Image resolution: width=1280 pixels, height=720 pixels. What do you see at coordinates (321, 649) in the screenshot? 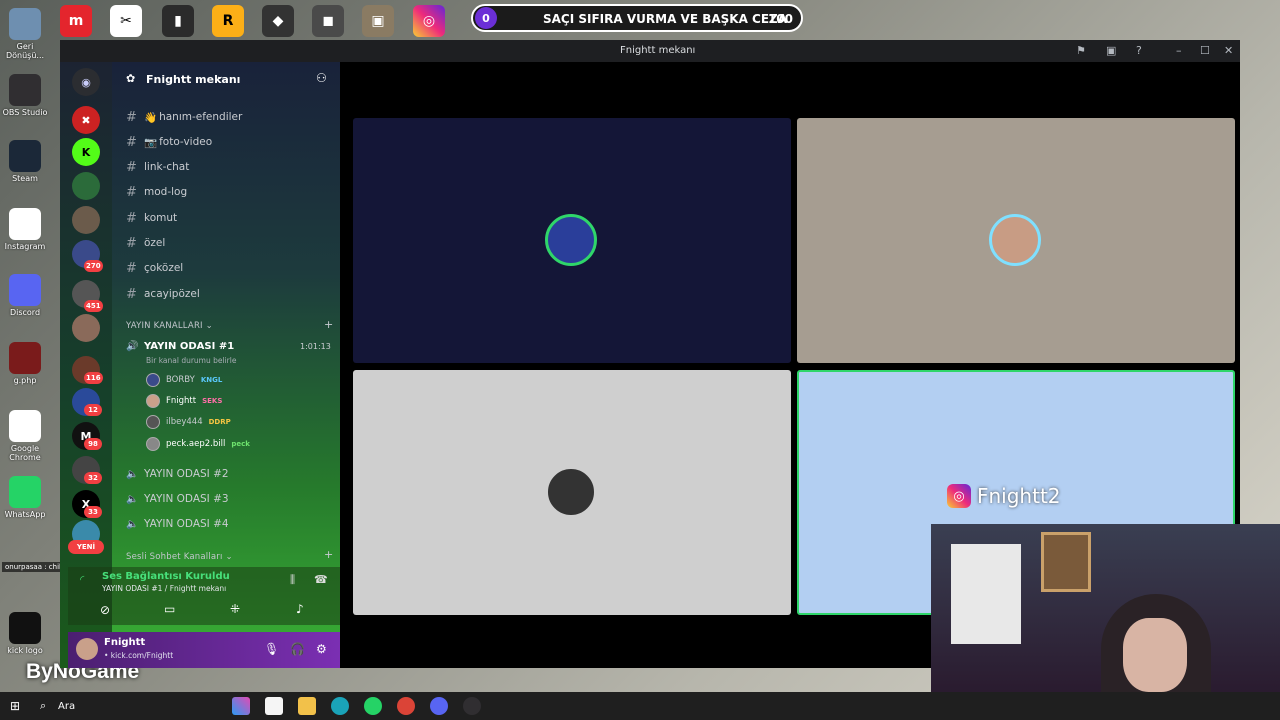
I see `settings-gear-icon: ⚙` at bounding box center [321, 649].